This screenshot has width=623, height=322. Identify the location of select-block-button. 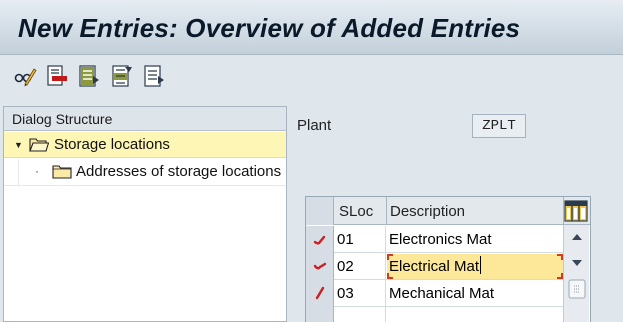
(121, 76).